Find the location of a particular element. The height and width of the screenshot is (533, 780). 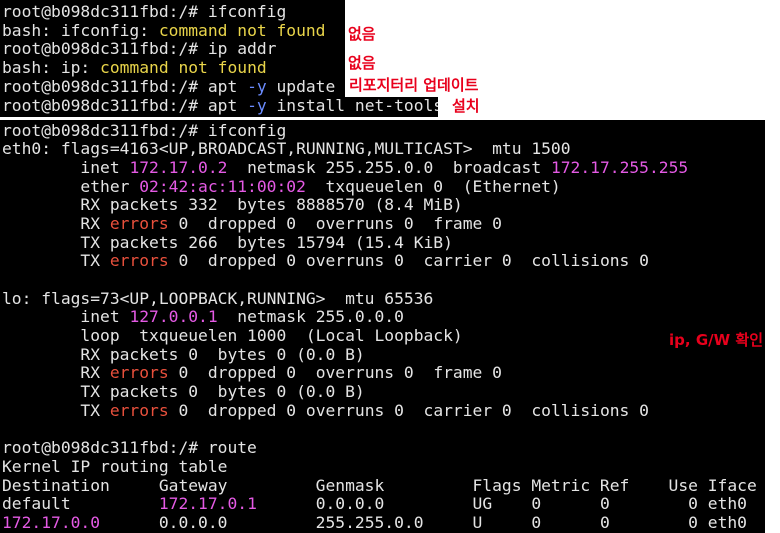

terminal-line: root@b098dc311fbd:/# route is located at coordinates (383, 448).